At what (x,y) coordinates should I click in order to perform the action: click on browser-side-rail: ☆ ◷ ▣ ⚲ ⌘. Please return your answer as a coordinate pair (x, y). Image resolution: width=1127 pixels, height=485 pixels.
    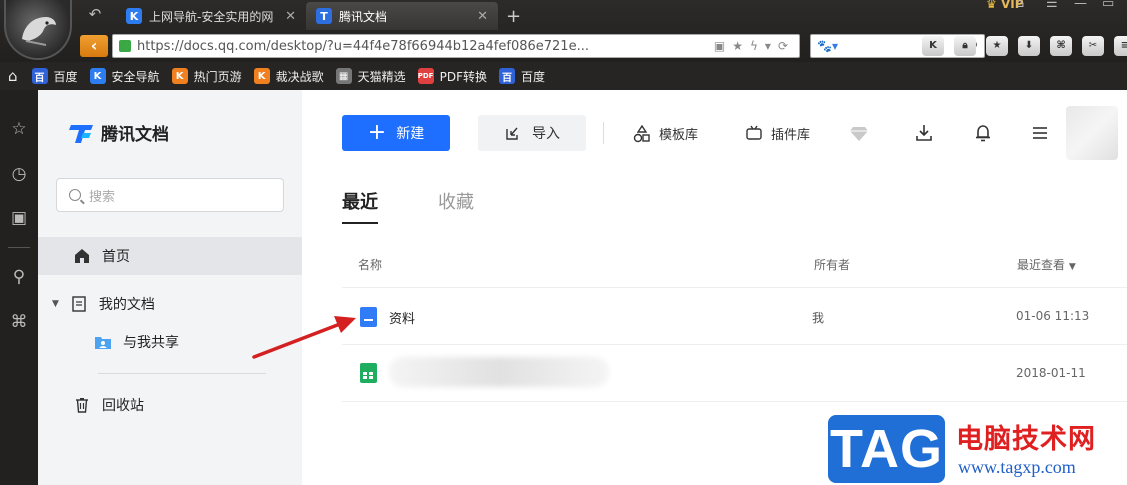
    Looking at the image, I should click on (19, 287).